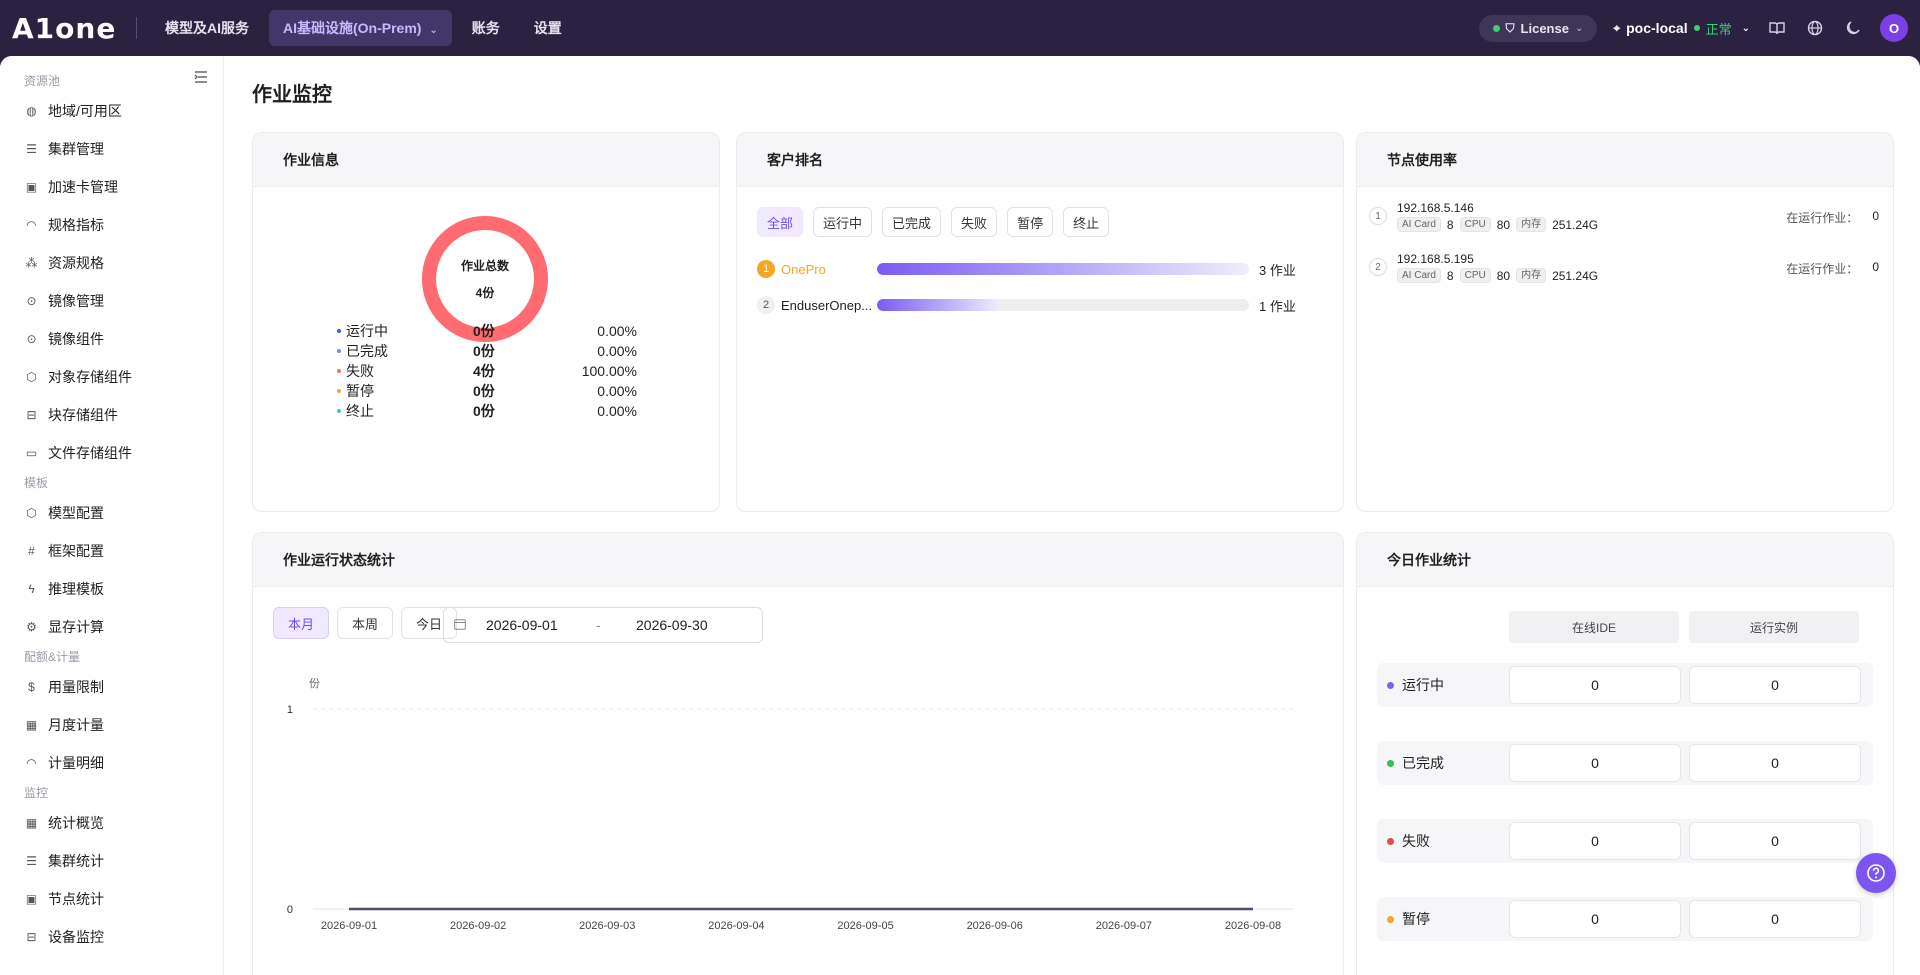 The image size is (1920, 975). What do you see at coordinates (301, 623) in the screenshot?
I see `range-button: 本月` at bounding box center [301, 623].